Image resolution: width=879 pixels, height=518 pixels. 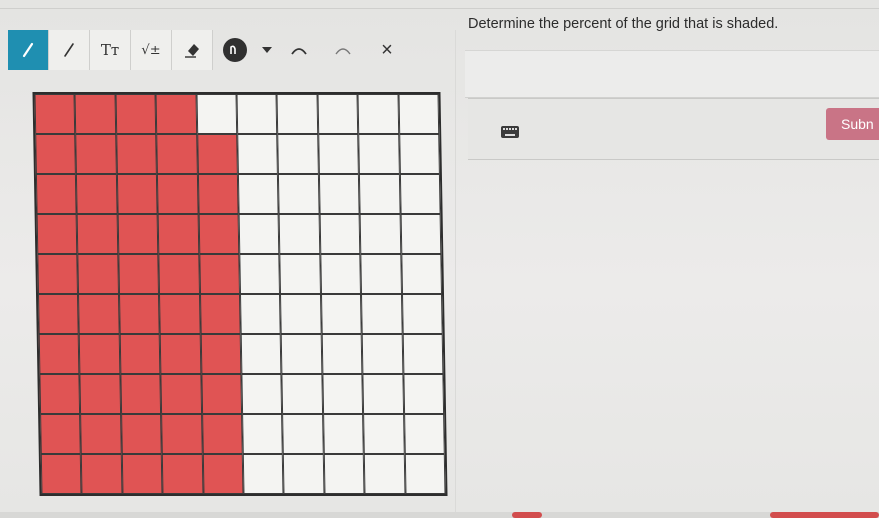 What do you see at coordinates (267, 50) in the screenshot?
I see `pen-color-dropdown` at bounding box center [267, 50].